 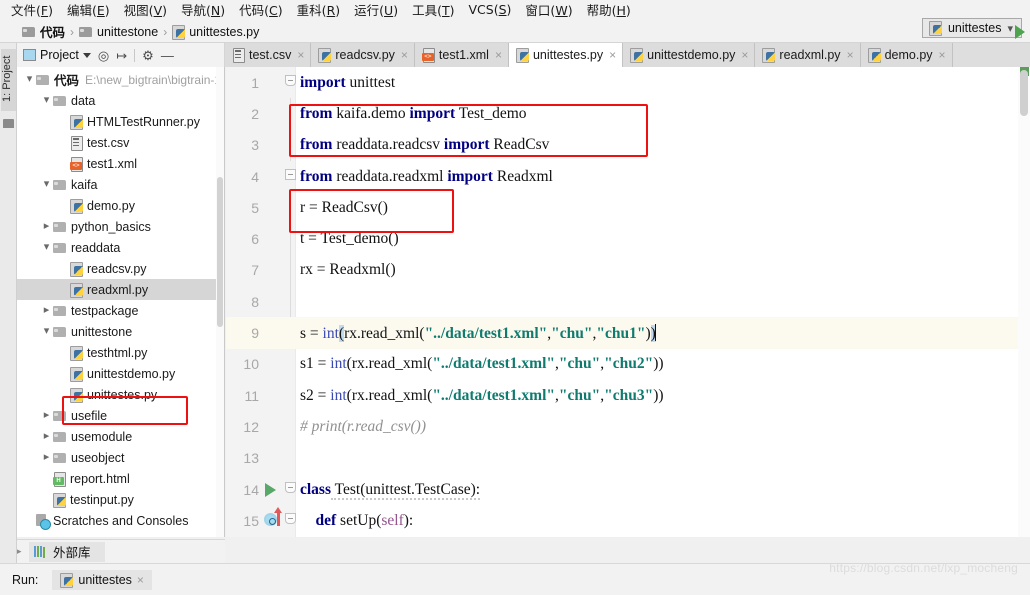 What do you see at coordinates (32, 10) in the screenshot?
I see `menu-item-0: 文件(F)` at bounding box center [32, 10].